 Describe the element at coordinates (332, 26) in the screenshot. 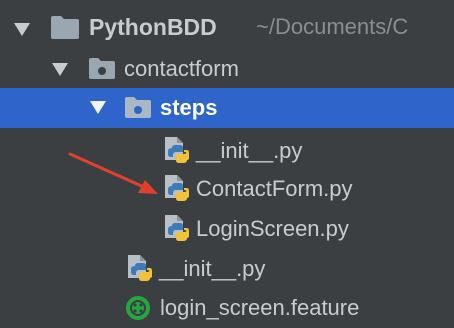

I see `root-project-path: ~/Documents/C` at that location.